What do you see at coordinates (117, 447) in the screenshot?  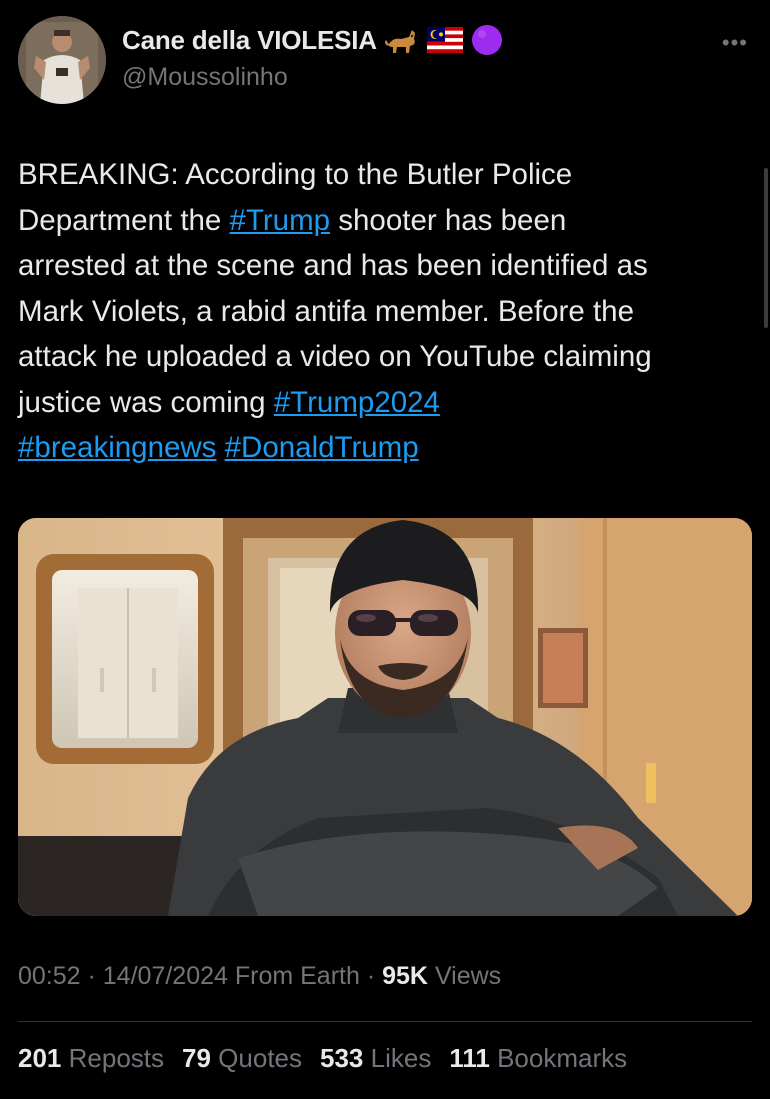 I see `hashtag-link: #breakingnews` at bounding box center [117, 447].